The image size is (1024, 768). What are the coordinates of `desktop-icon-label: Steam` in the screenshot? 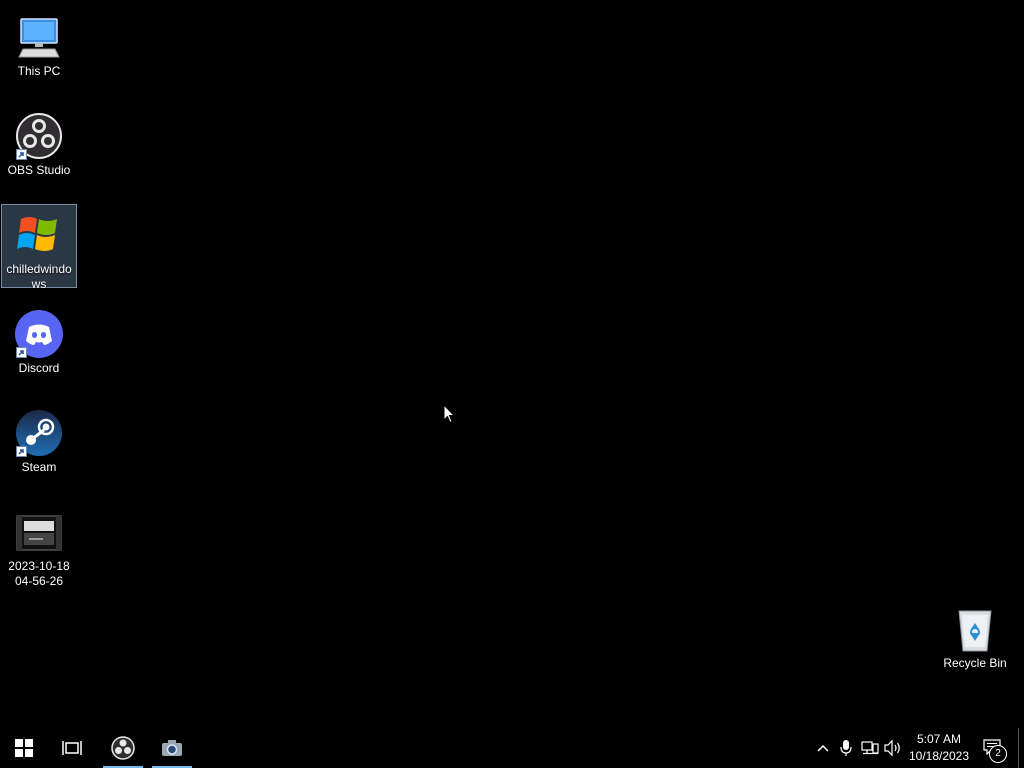 It's located at (39, 467).